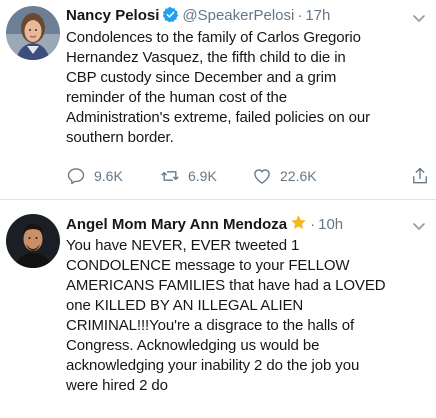 The height and width of the screenshot is (418, 436). I want to click on tweet-header: Nancy Pelosi @SpeakerPelosi · 17h, so click(198, 17).